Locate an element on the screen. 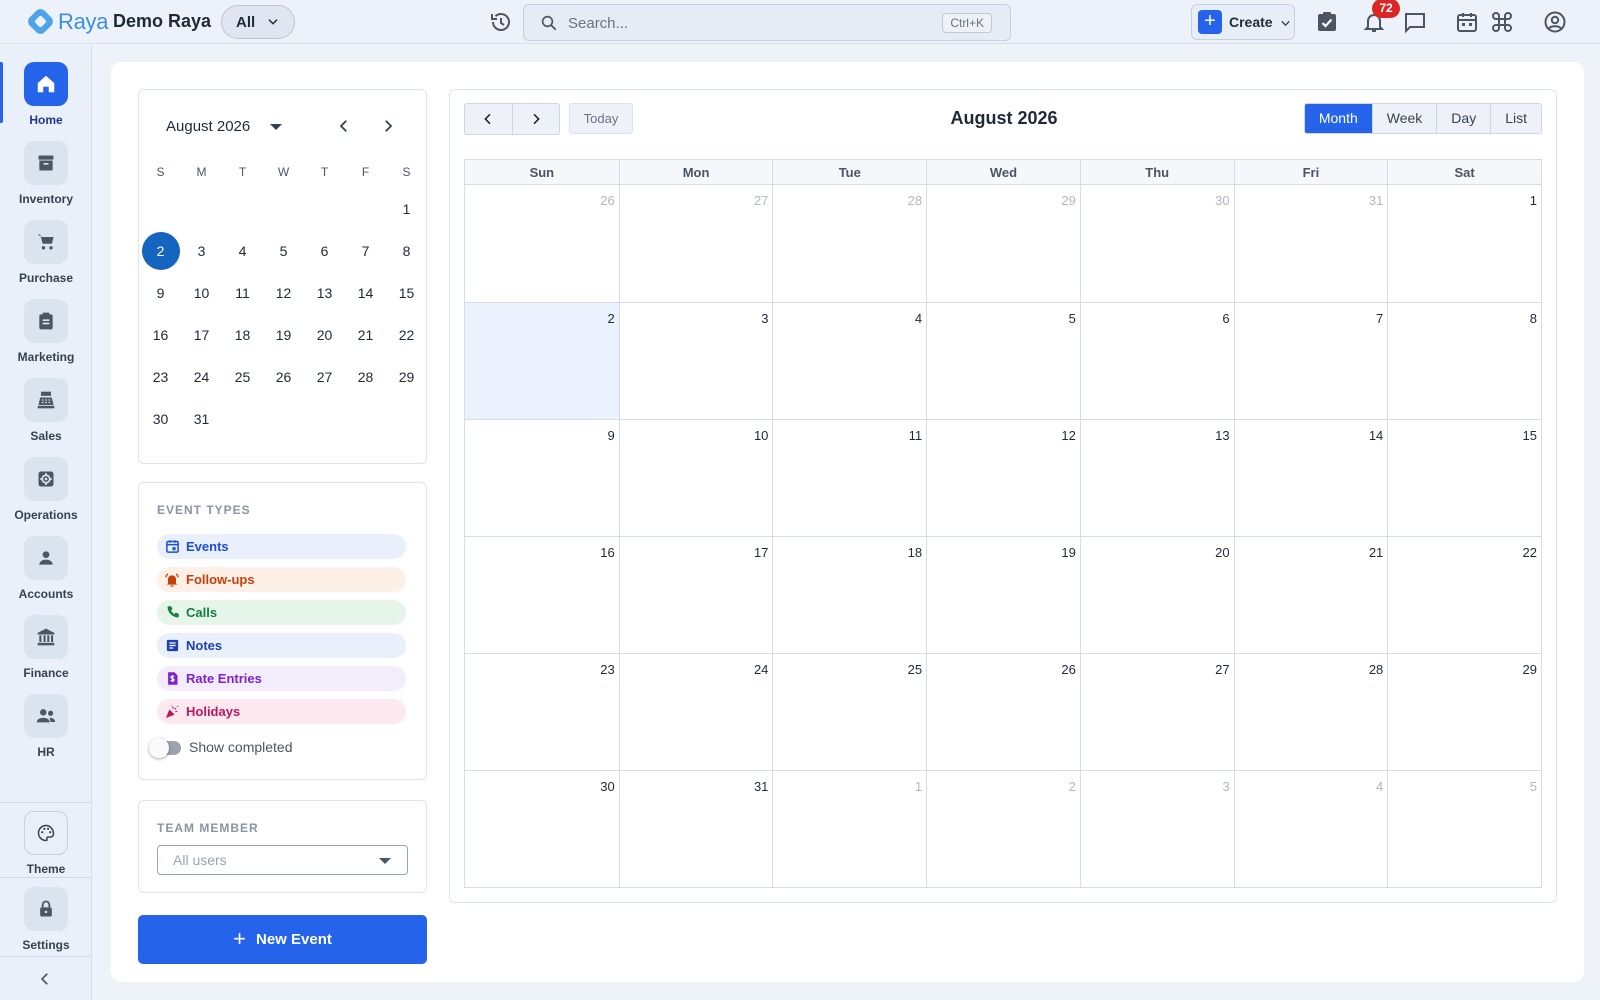 The image size is (1600, 1000). show-completed-toggle is located at coordinates (165, 748).